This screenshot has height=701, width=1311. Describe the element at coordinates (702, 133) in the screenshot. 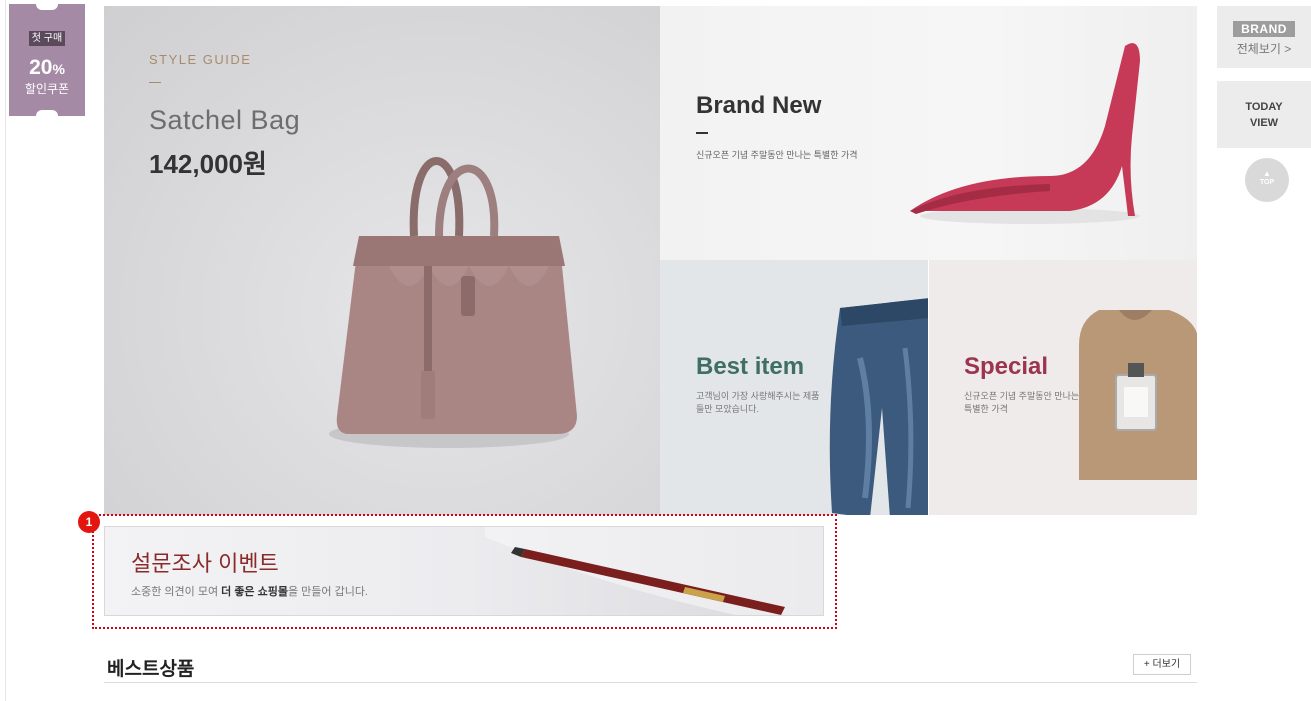

I see `brand-new-dash` at that location.